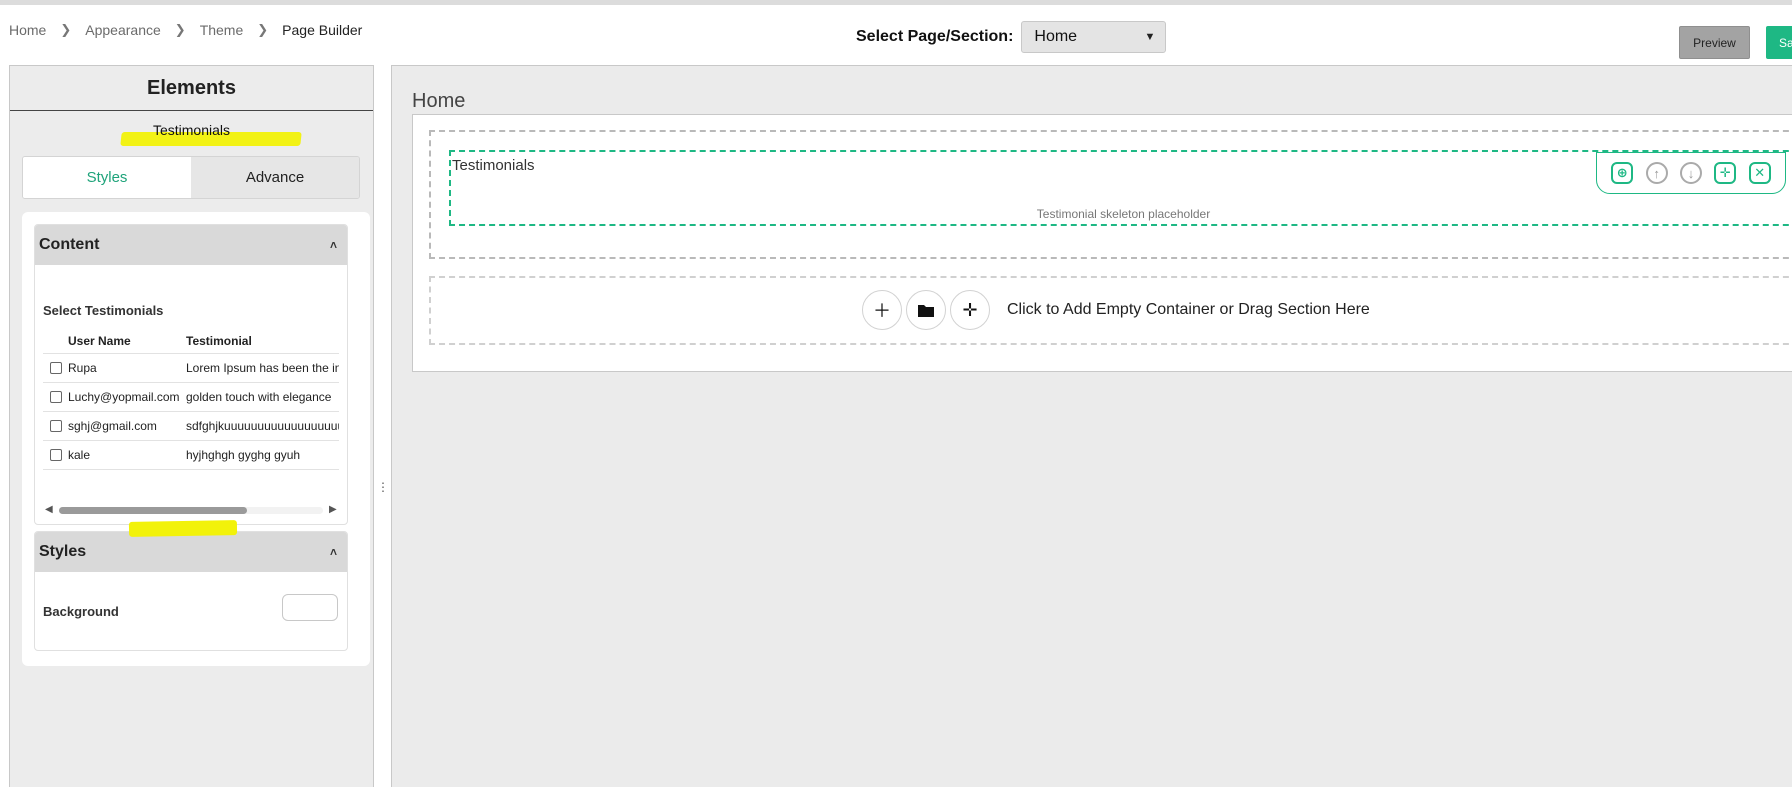 The image size is (1792, 787). What do you see at coordinates (127, 426) in the screenshot?
I see `row-user: sghj@gmail.com` at bounding box center [127, 426].